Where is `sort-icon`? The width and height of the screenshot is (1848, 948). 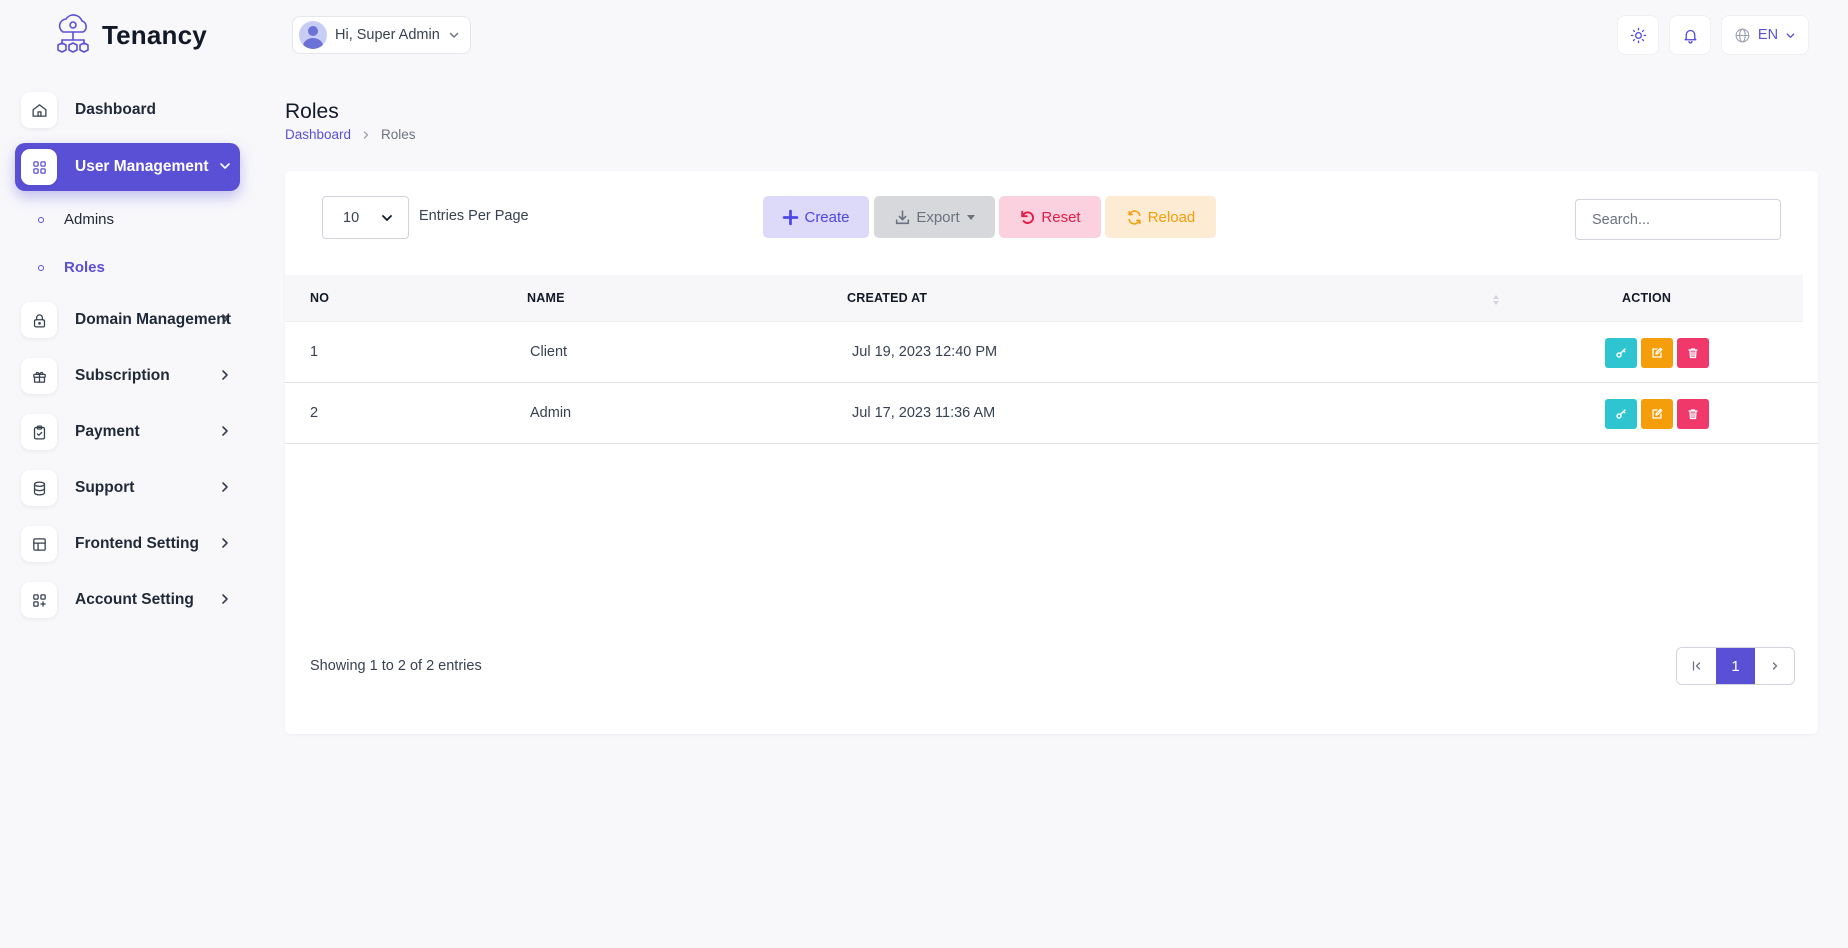 sort-icon is located at coordinates (1496, 300).